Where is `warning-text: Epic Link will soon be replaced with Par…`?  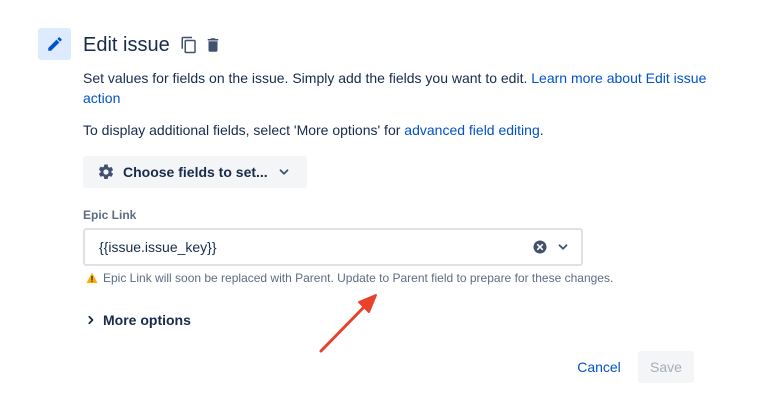
warning-text: Epic Link will soon be replaced with Par… is located at coordinates (358, 278).